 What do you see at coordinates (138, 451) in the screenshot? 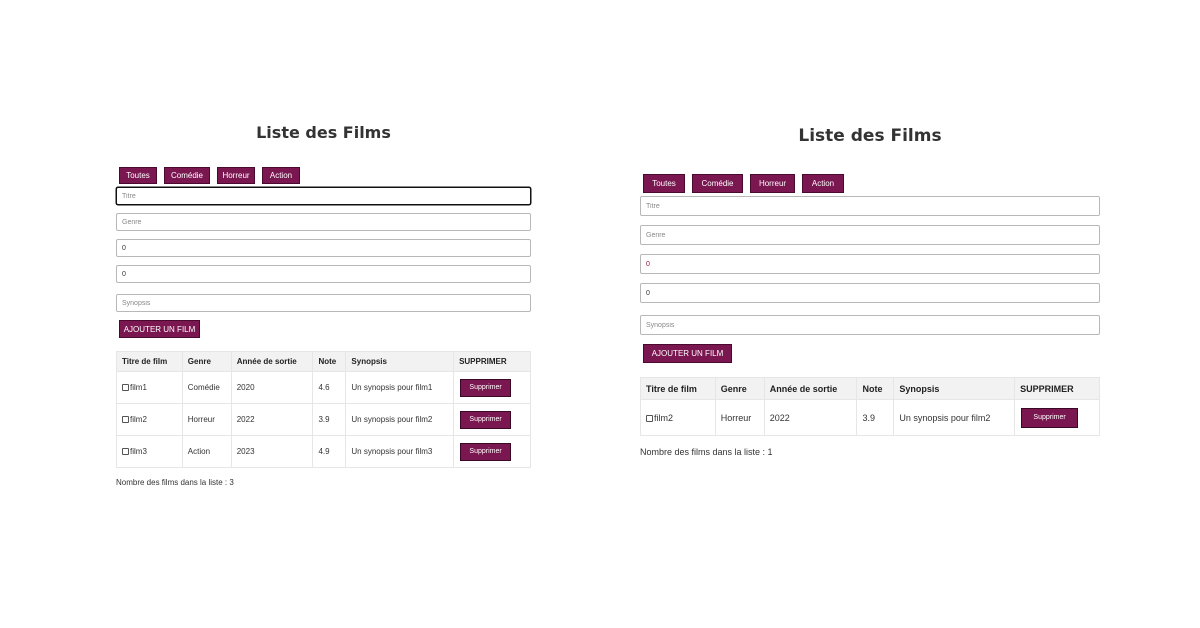
I see `film-title: film3` at bounding box center [138, 451].